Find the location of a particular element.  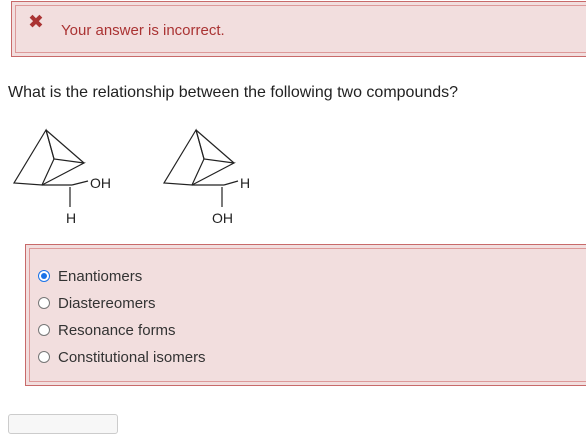

option-resonance-forms: Resonance forms is located at coordinates (107, 330).